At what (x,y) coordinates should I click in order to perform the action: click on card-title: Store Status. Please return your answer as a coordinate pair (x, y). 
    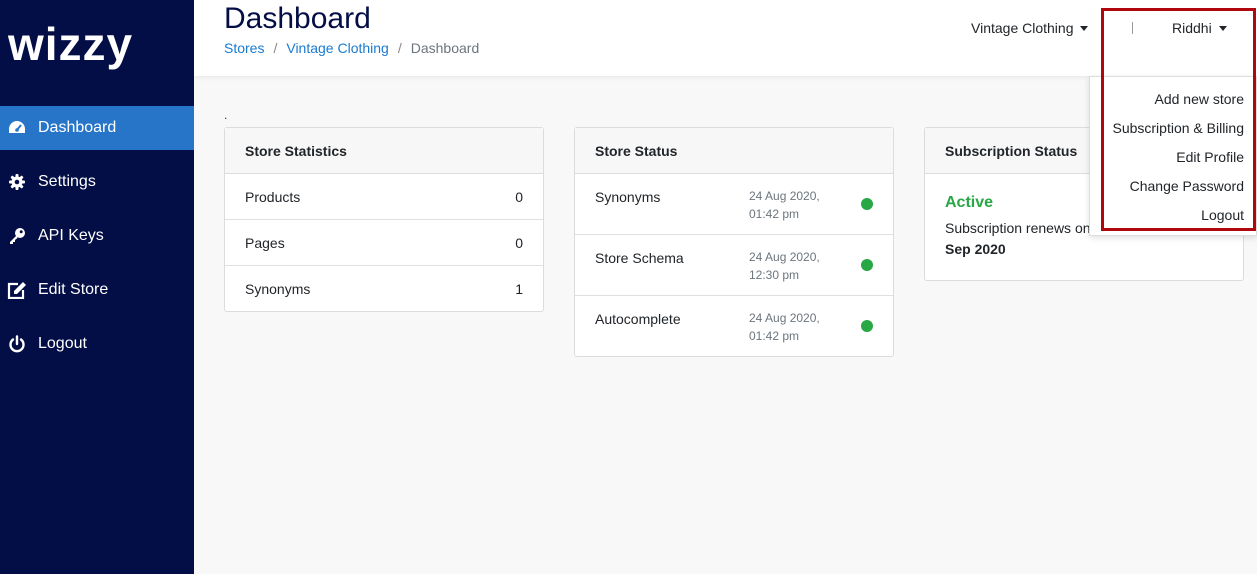
    Looking at the image, I should click on (734, 151).